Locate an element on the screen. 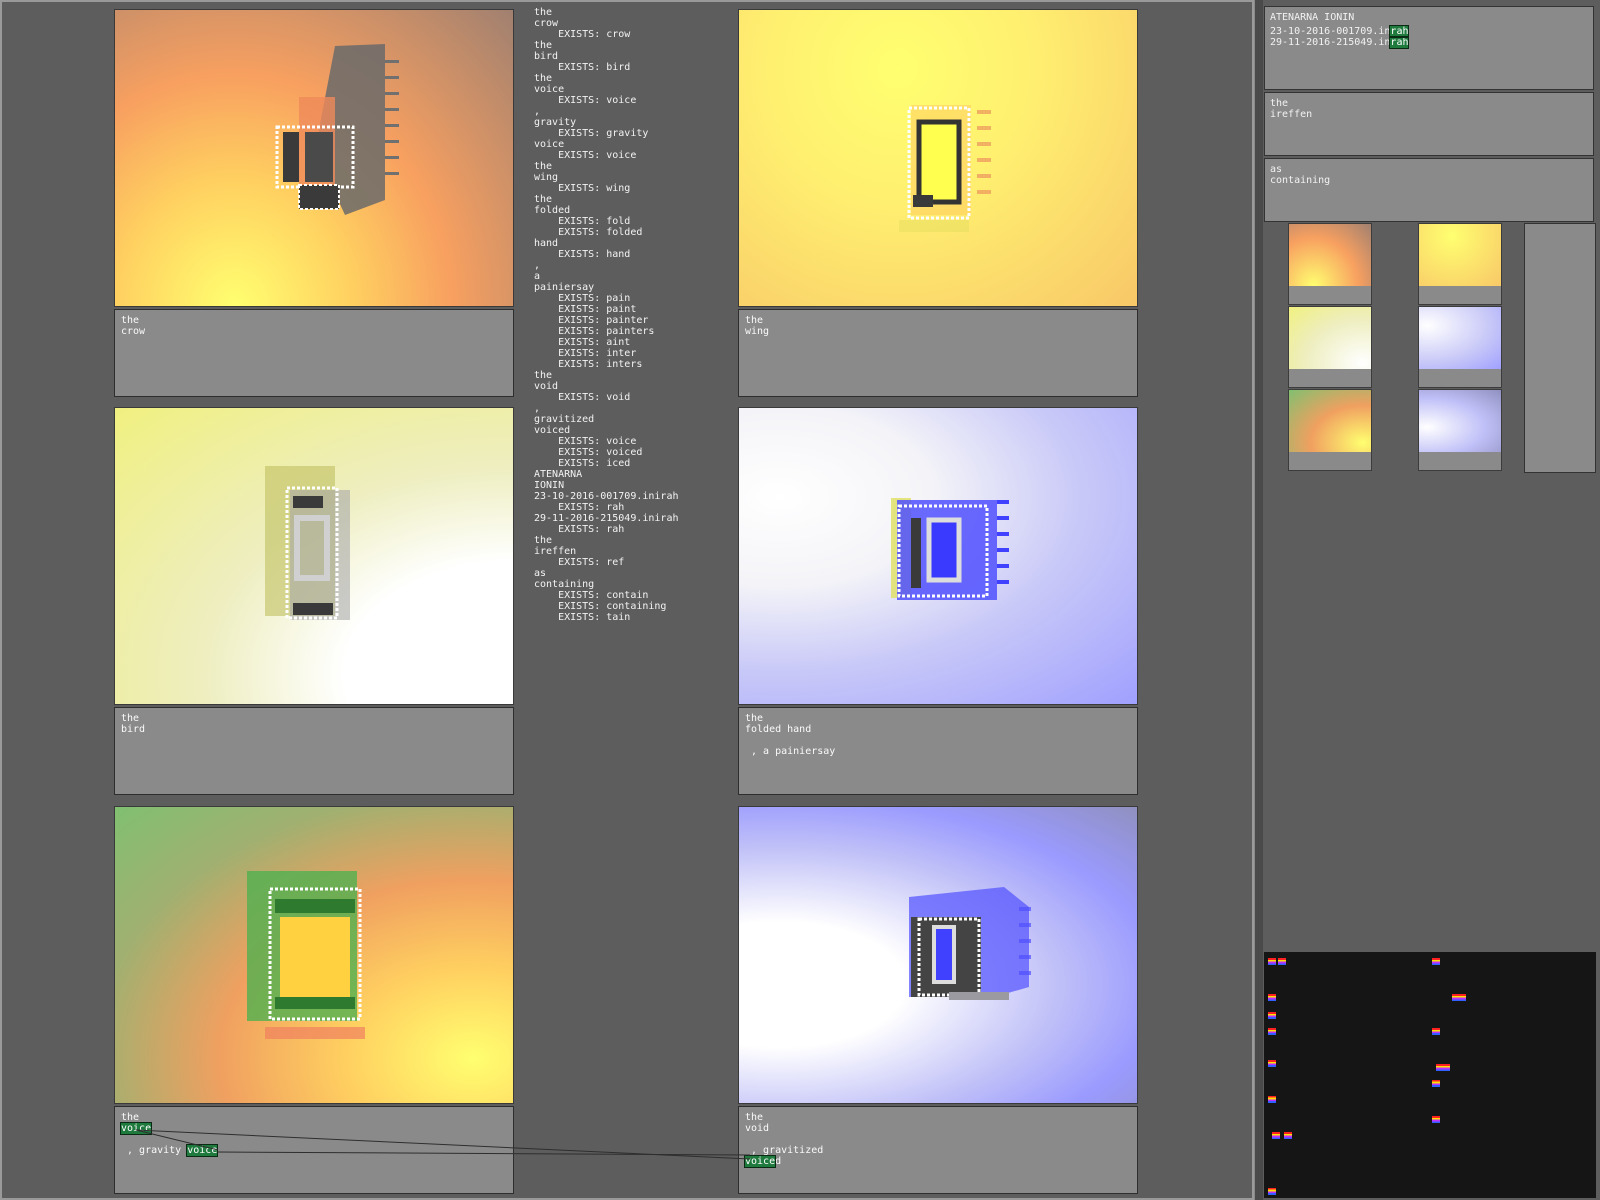 This screenshot has height=1200, width=1600. listing-line: EXISTS: folded is located at coordinates (588, 232).